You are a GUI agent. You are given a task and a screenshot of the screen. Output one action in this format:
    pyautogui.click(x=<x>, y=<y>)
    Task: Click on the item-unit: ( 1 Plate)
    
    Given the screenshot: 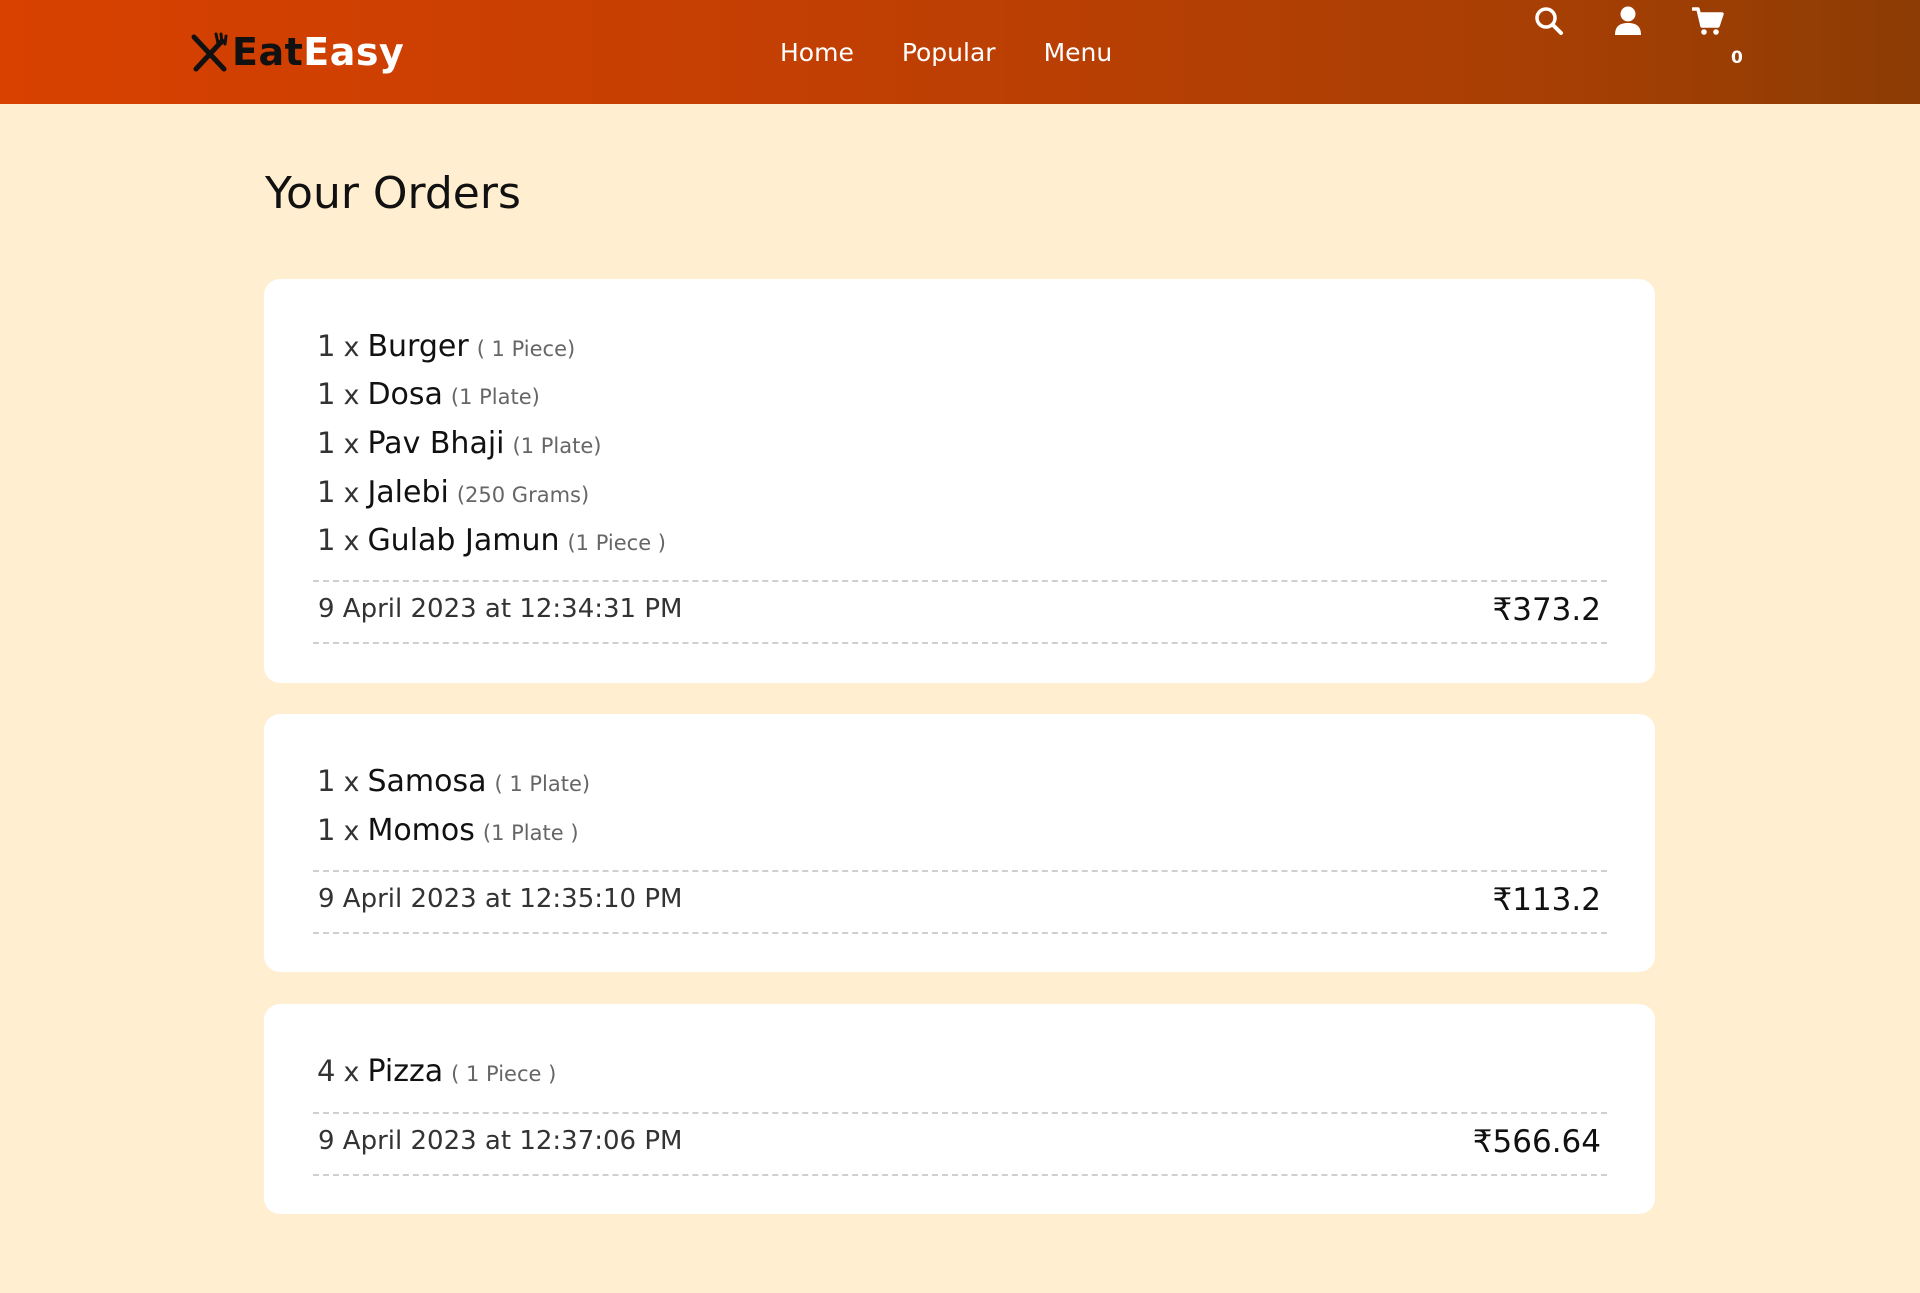 What is the action you would take?
    pyautogui.click(x=542, y=784)
    